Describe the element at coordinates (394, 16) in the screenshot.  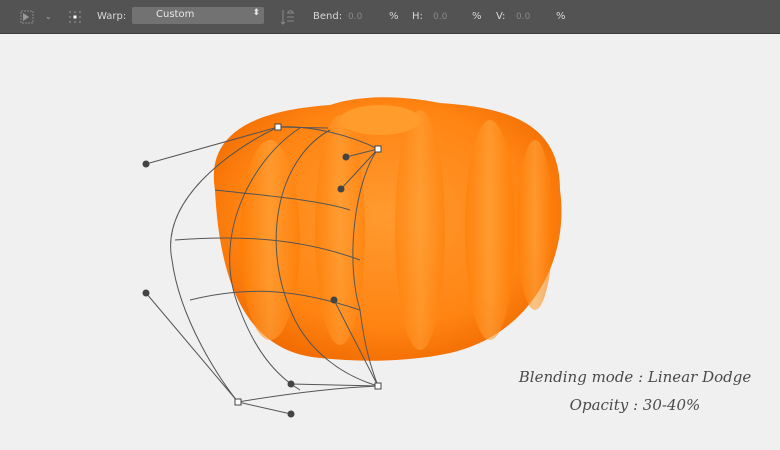
I see `bend-unit: %` at that location.